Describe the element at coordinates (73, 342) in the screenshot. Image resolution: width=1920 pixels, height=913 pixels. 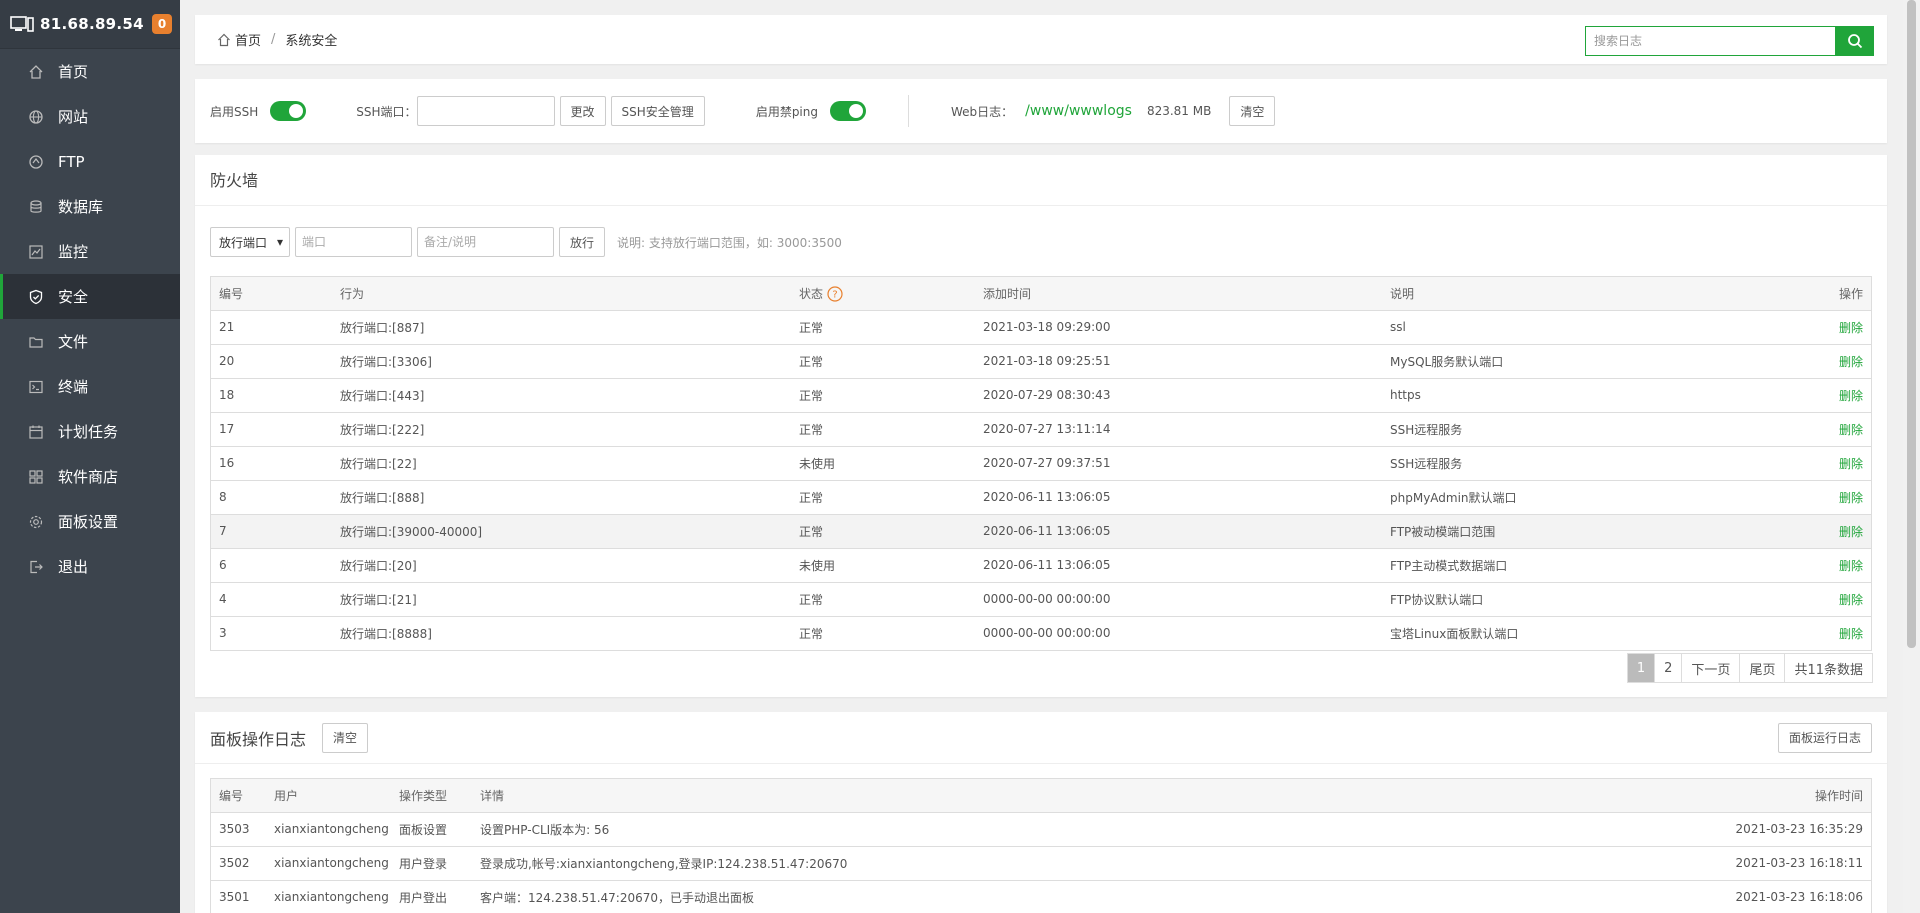
I see `sidebar-item-label: 文件` at that location.